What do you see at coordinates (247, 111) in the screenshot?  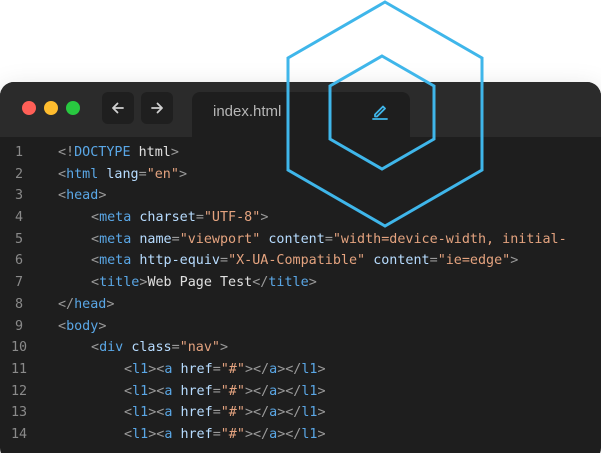 I see `tab-label: index.html` at bounding box center [247, 111].